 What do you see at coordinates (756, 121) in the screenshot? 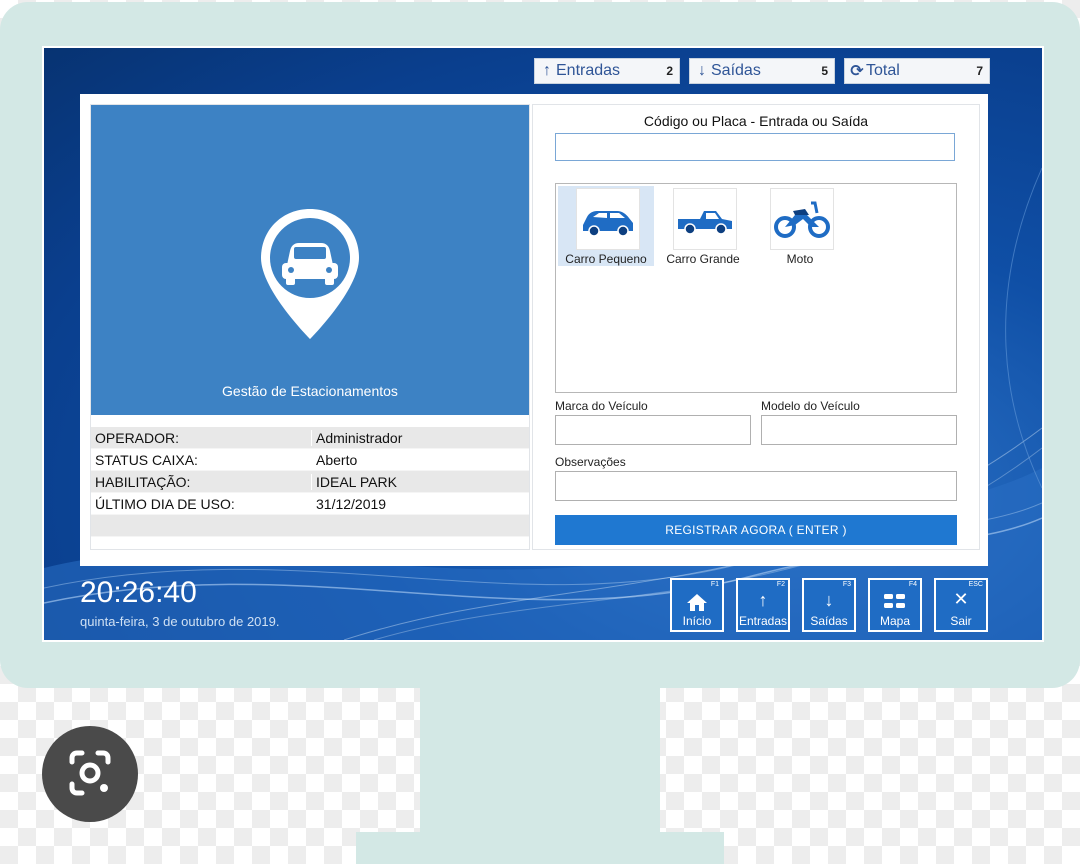
I see `code-input-label: Código ou Placa - Entrada ou Saída` at bounding box center [756, 121].